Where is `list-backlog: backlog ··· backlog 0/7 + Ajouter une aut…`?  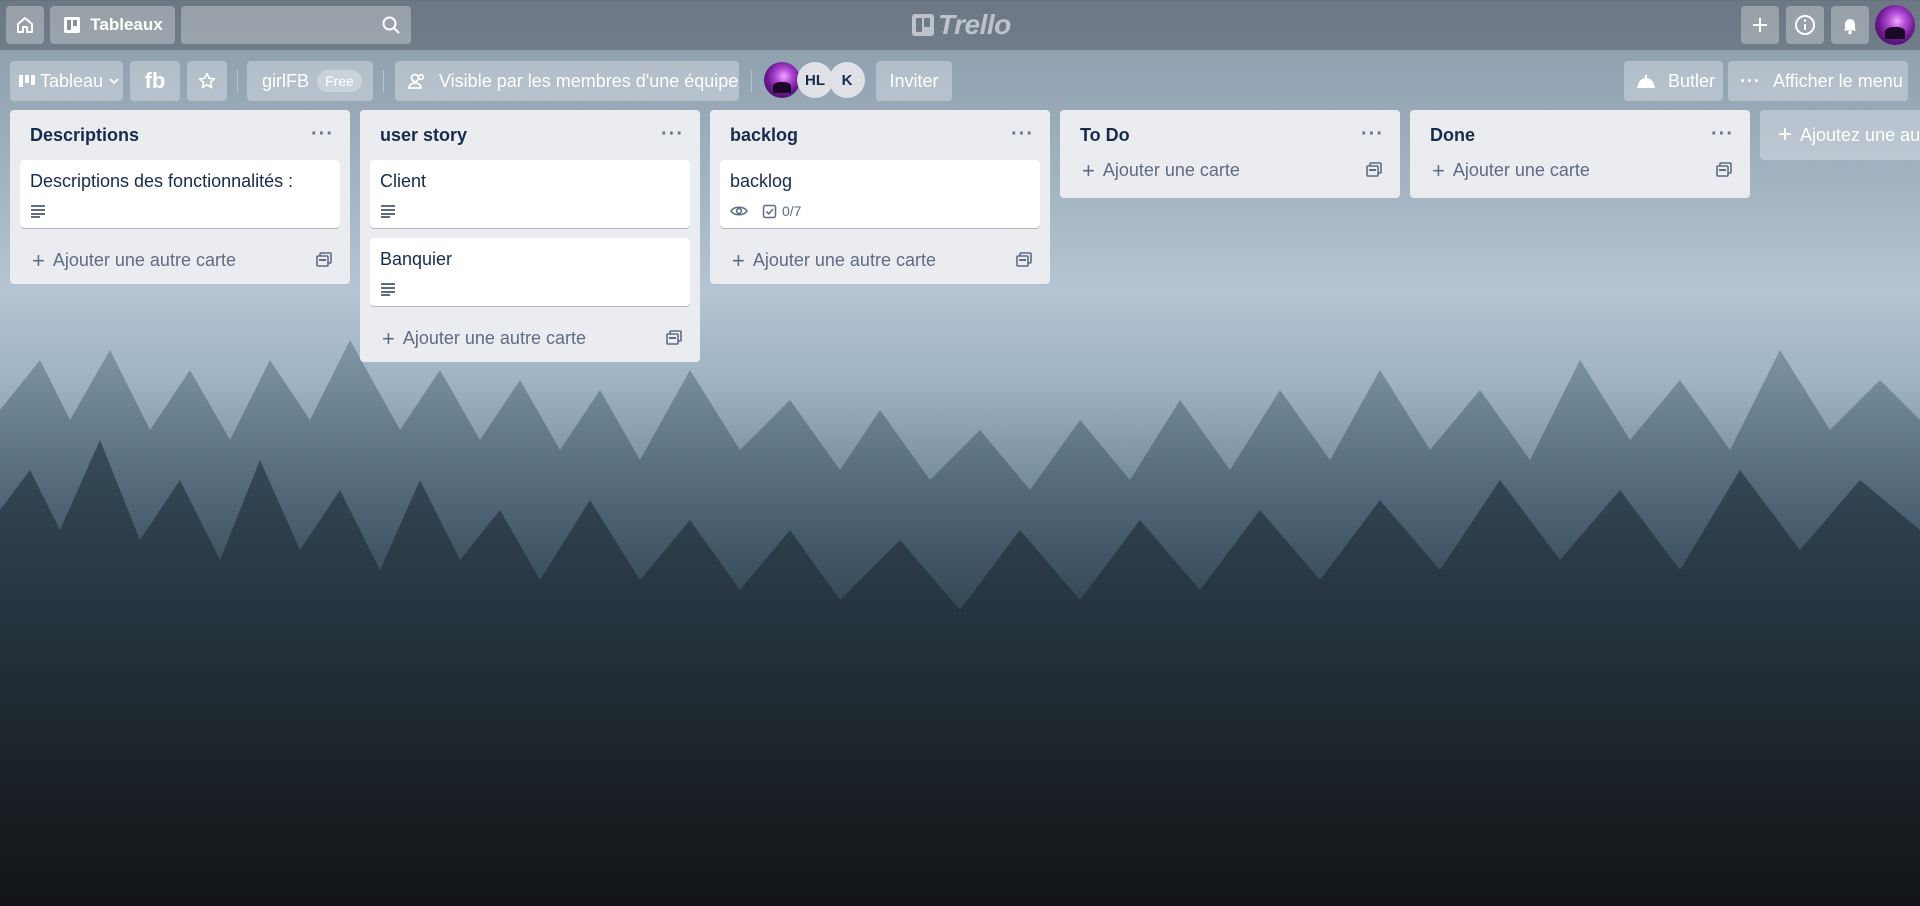 list-backlog: backlog ··· backlog 0/7 + Ajouter une aut… is located at coordinates (880, 197).